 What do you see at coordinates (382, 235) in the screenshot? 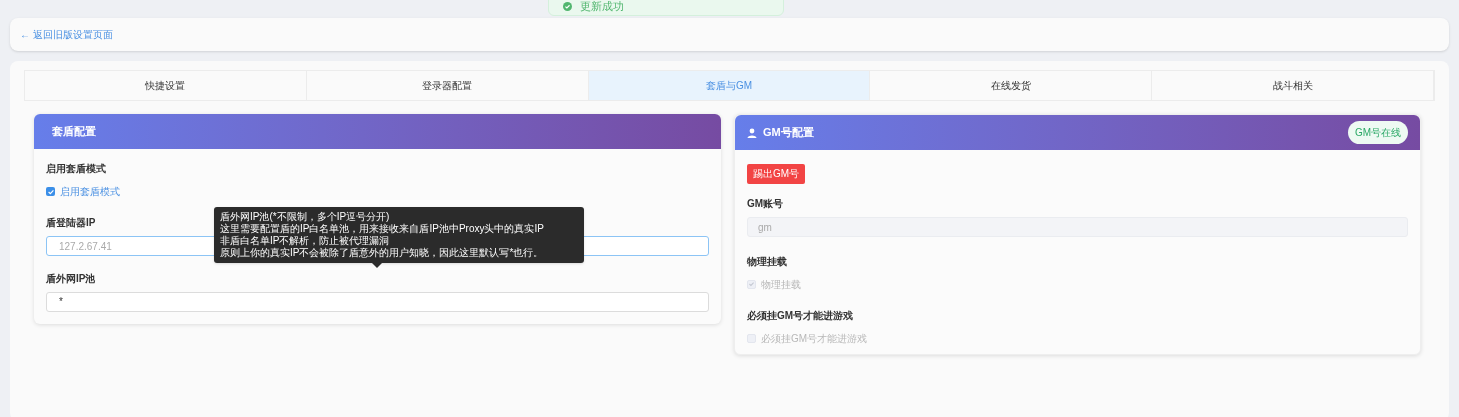
I see `tooltip-text: 盾外网IP池(*不限制，多个IP逗号分开) 这里需要配置盾的IP白名单池，用来接收来自盾IP池中Proxy头中的真实IP 非盾白名单IP不解析，防止被代理漏洞 原则上你的真实IP不会被除了盾意外的用户知晓，因此这里默认写*也行。` at bounding box center [382, 235].